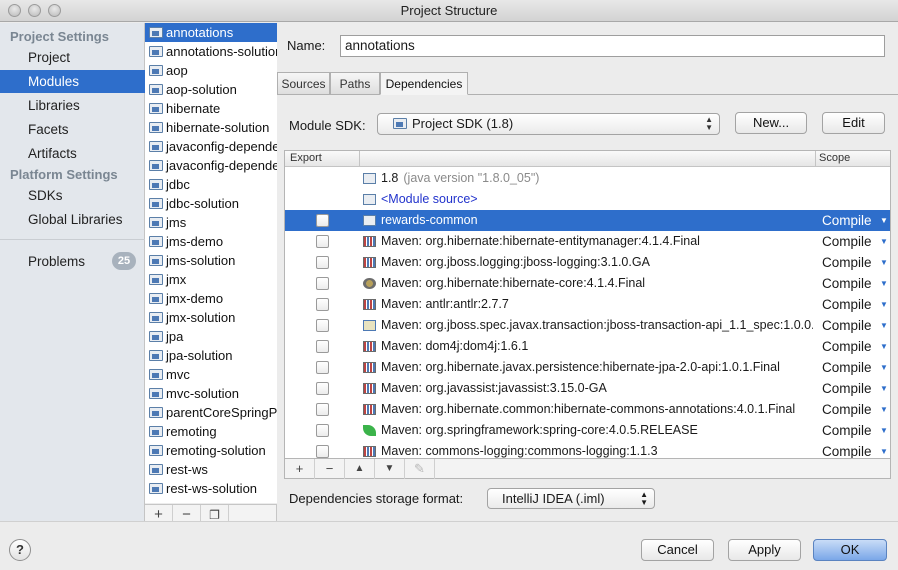 This screenshot has height=570, width=898. What do you see at coordinates (211, 241) in the screenshot?
I see `module-list-item: jms-demo` at bounding box center [211, 241].